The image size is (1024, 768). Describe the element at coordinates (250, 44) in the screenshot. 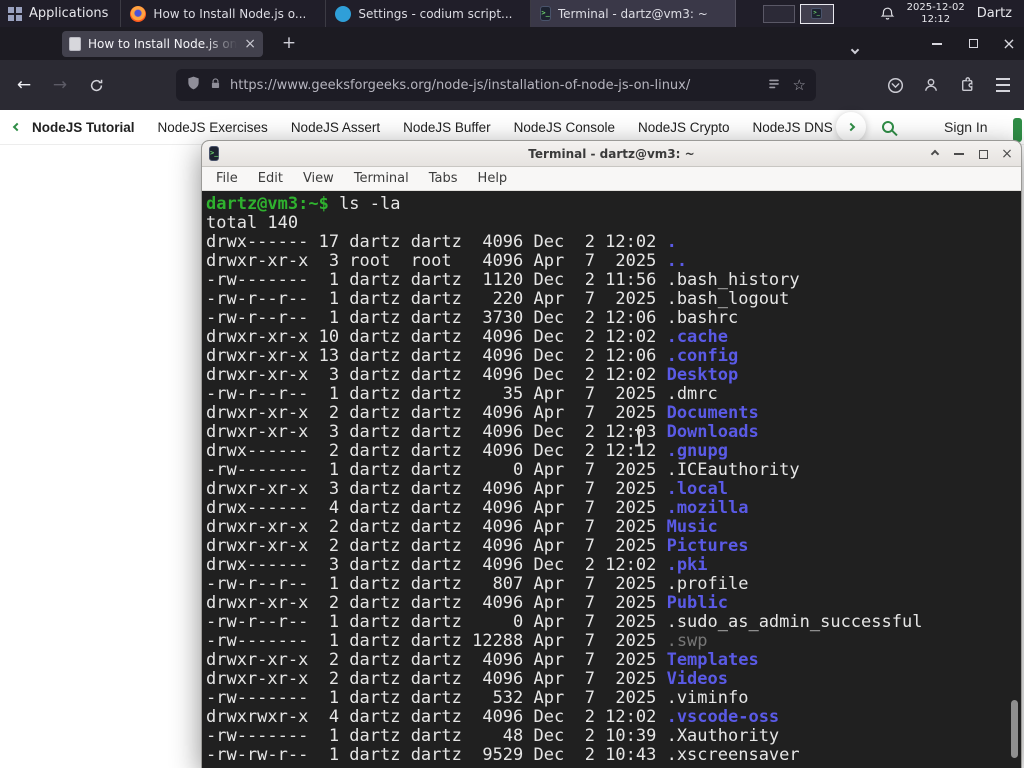

I see `tab-close-button: ×` at that location.